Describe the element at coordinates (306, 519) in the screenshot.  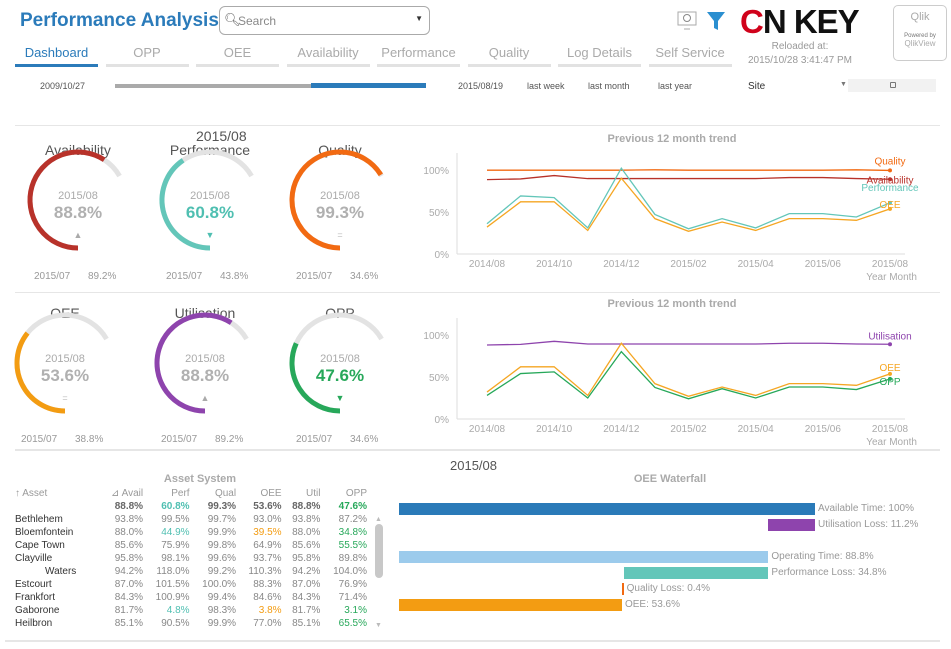
I see `cell-util: 93.8%` at that location.